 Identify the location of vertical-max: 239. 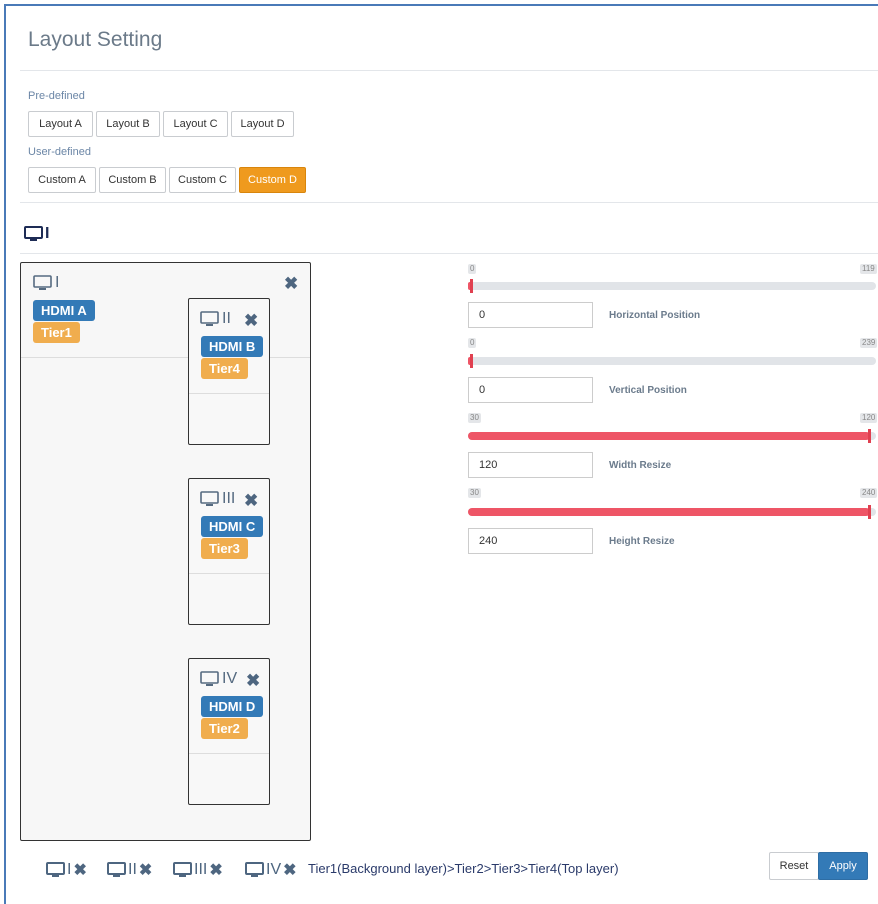
(869, 343).